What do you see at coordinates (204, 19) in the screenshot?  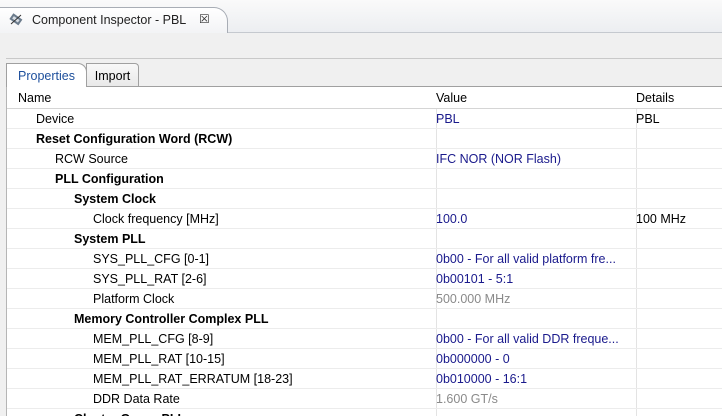 I see `close-icon: ☒` at bounding box center [204, 19].